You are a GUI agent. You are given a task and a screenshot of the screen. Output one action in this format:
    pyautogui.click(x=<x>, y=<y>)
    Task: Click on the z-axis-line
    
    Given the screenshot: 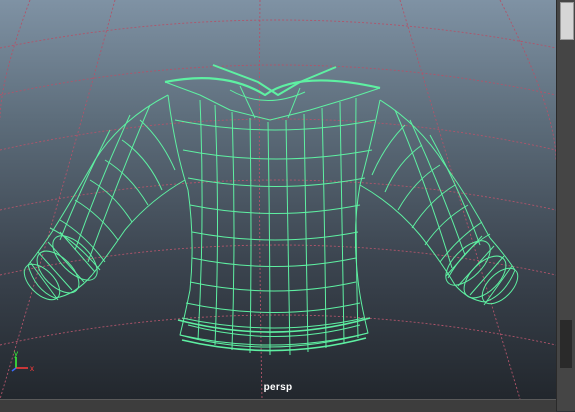 What is the action you would take?
    pyautogui.click(x=14, y=369)
    